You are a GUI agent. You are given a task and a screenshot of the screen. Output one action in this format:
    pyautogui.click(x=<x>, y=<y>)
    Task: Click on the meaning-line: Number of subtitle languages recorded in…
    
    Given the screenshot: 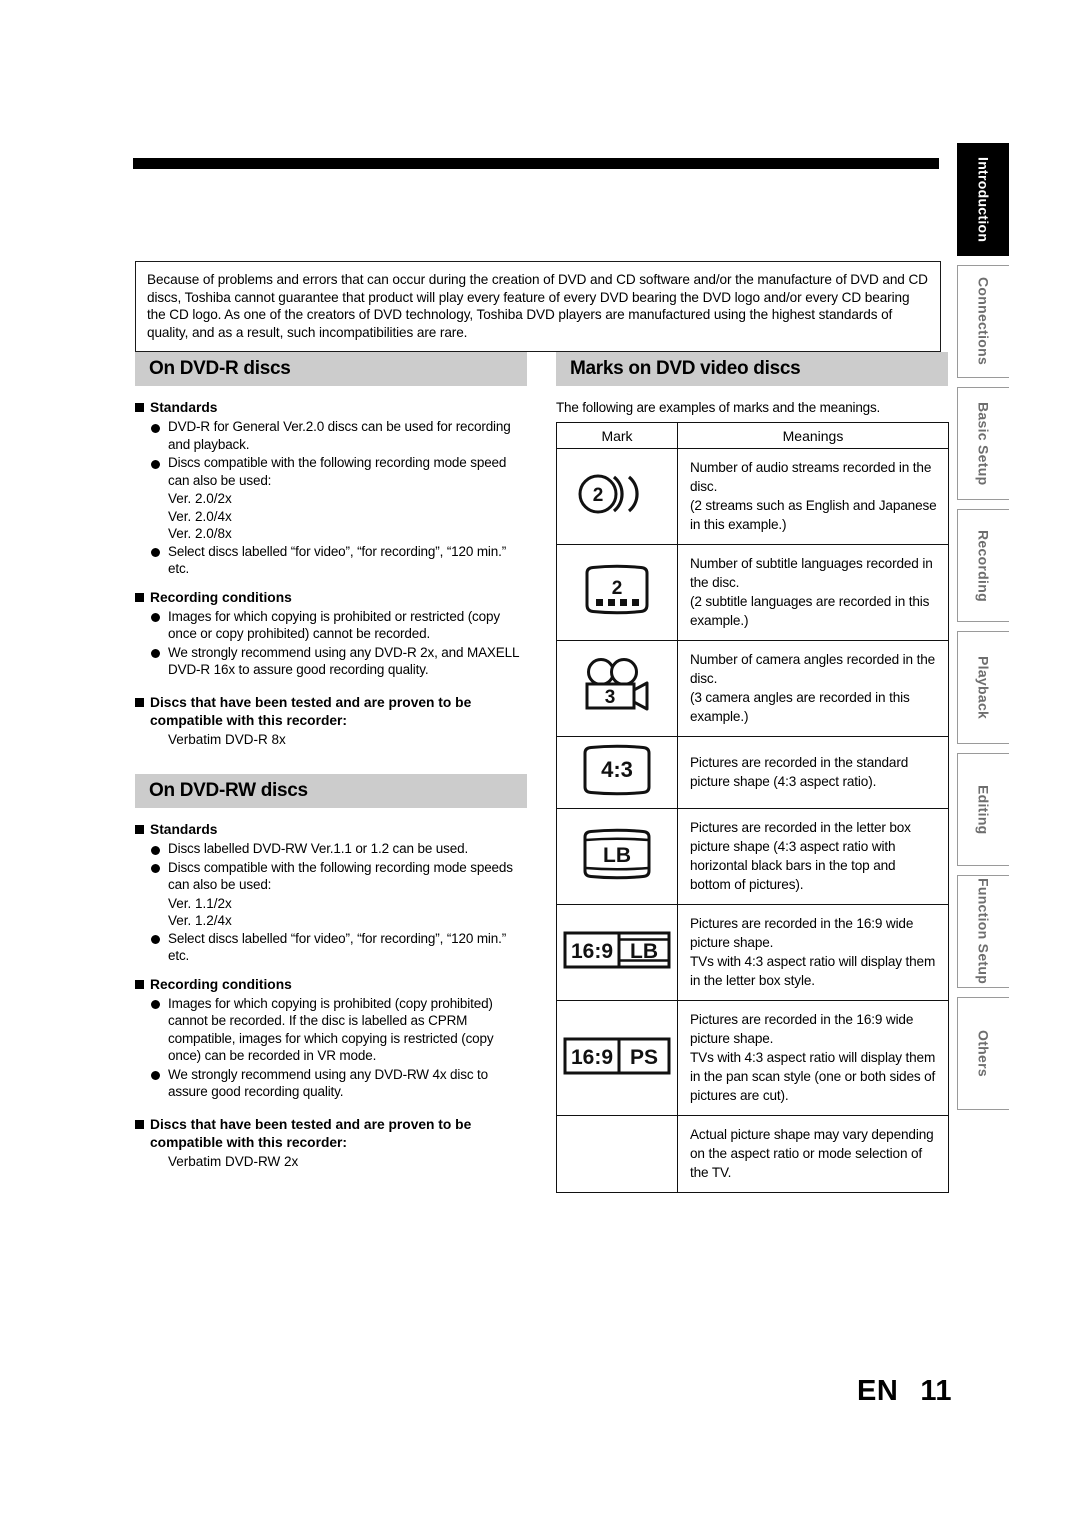 What is the action you would take?
    pyautogui.click(x=811, y=592)
    